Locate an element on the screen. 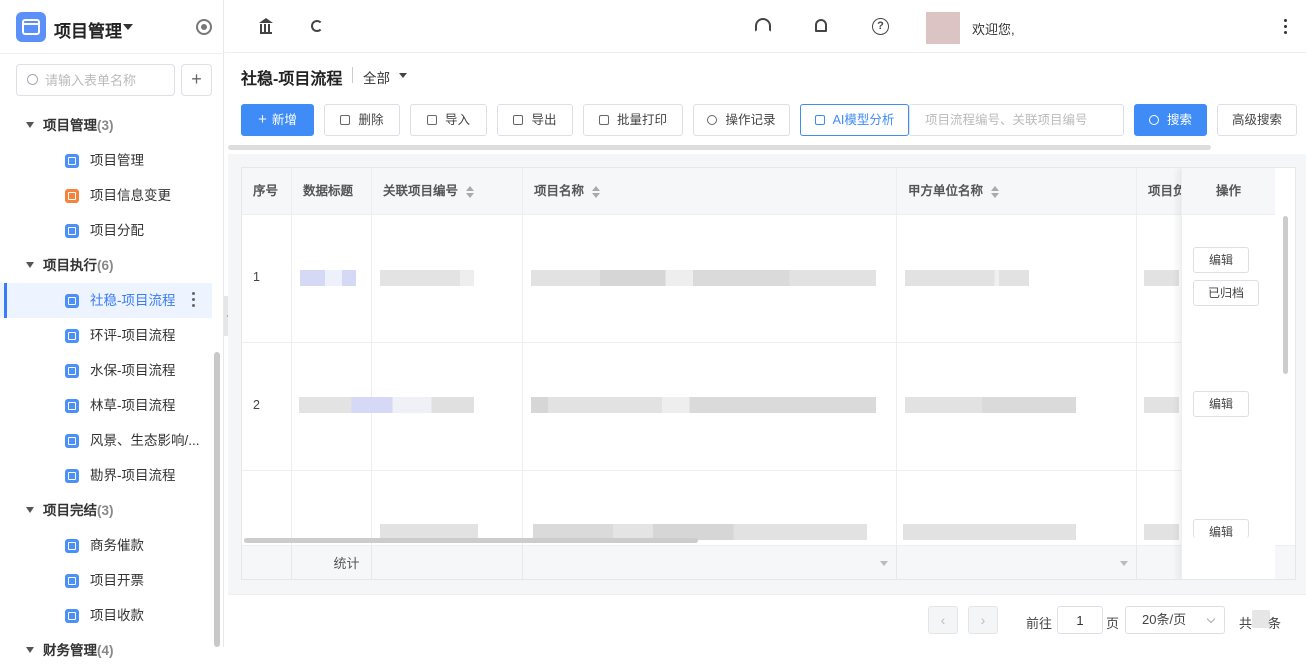 This screenshot has width=1306, height=668. page-input is located at coordinates (1080, 620).